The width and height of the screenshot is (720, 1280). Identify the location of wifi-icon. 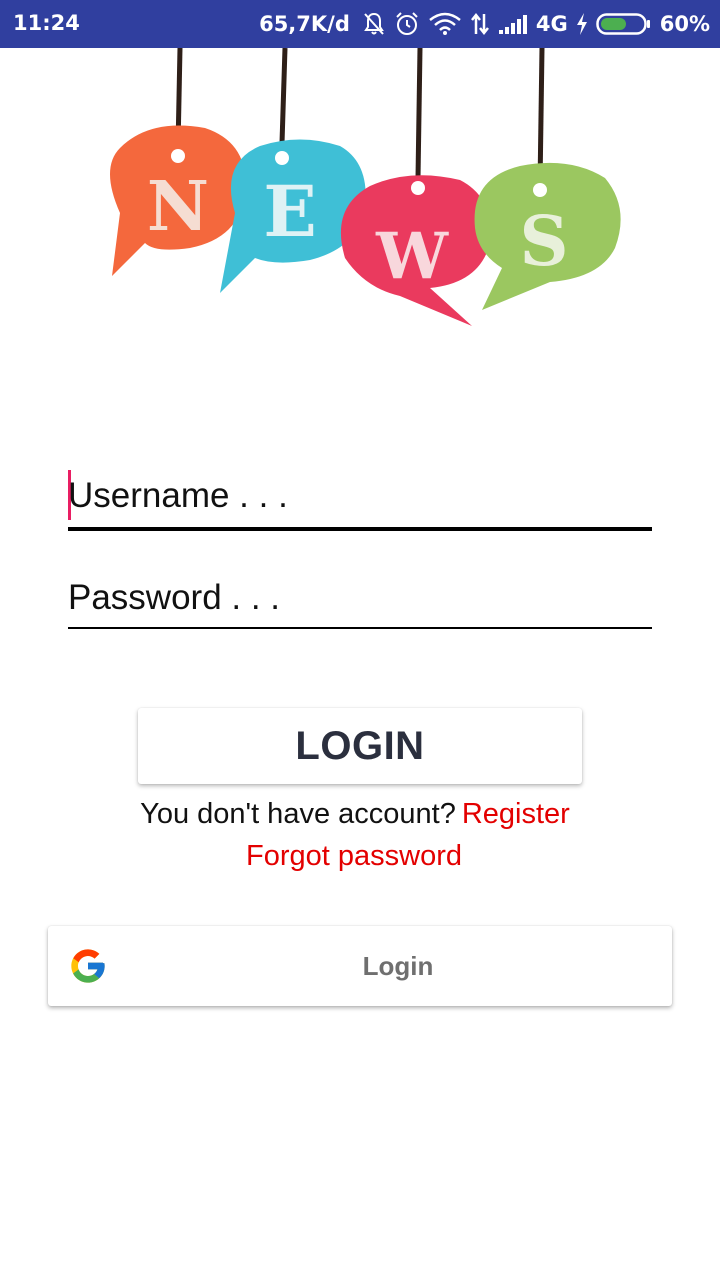
(445, 24).